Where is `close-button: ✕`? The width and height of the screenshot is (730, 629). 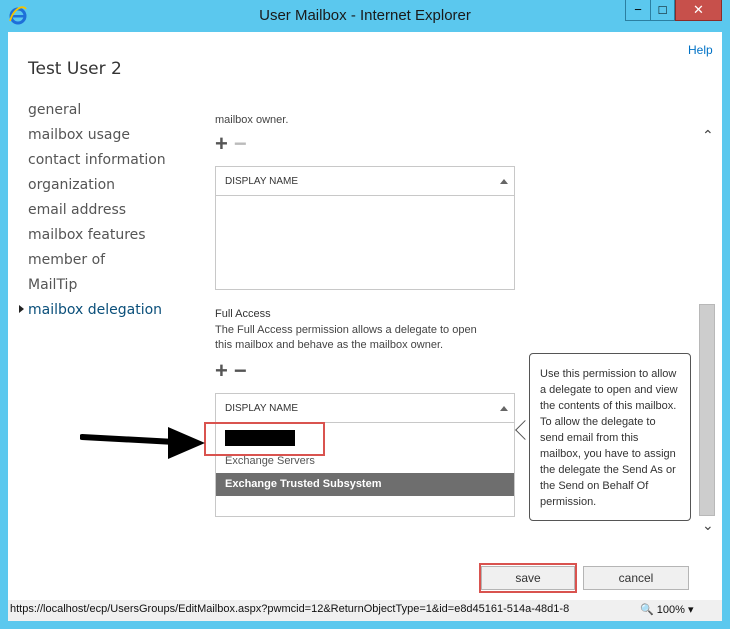 close-button: ✕ is located at coordinates (698, 10).